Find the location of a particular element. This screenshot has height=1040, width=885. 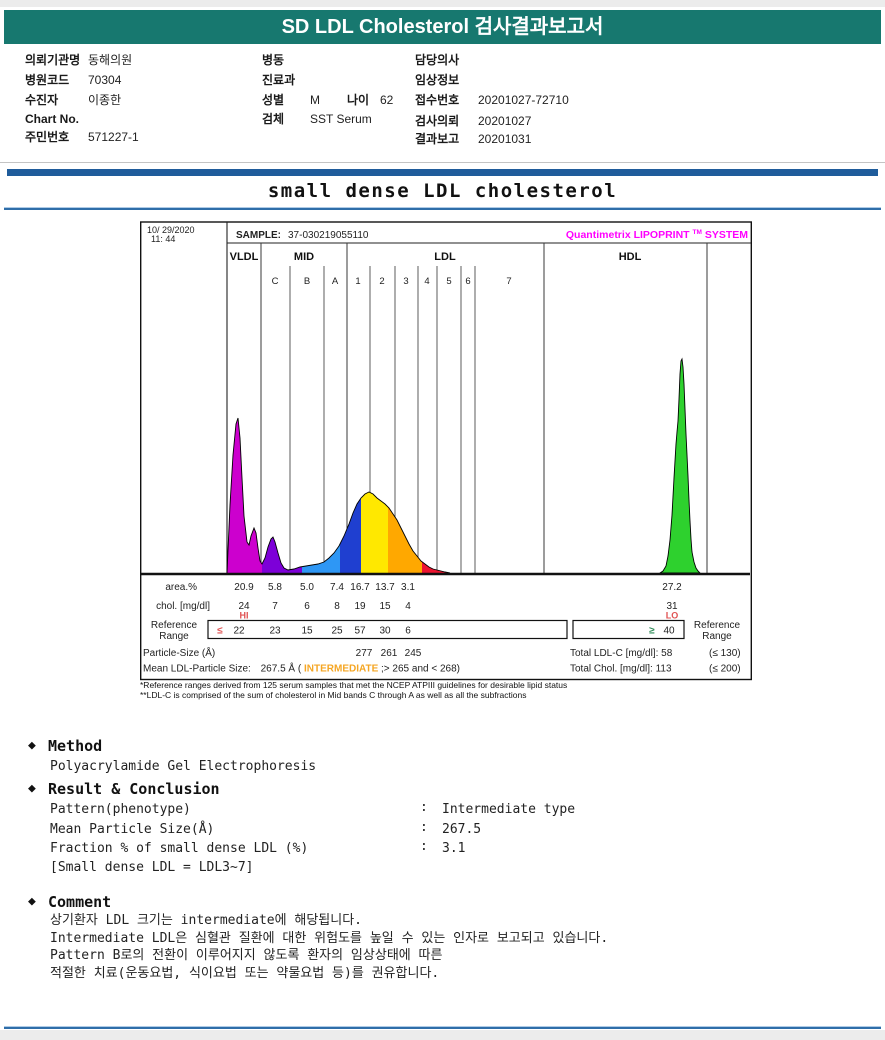

chol-value: 19 is located at coordinates (360, 606).